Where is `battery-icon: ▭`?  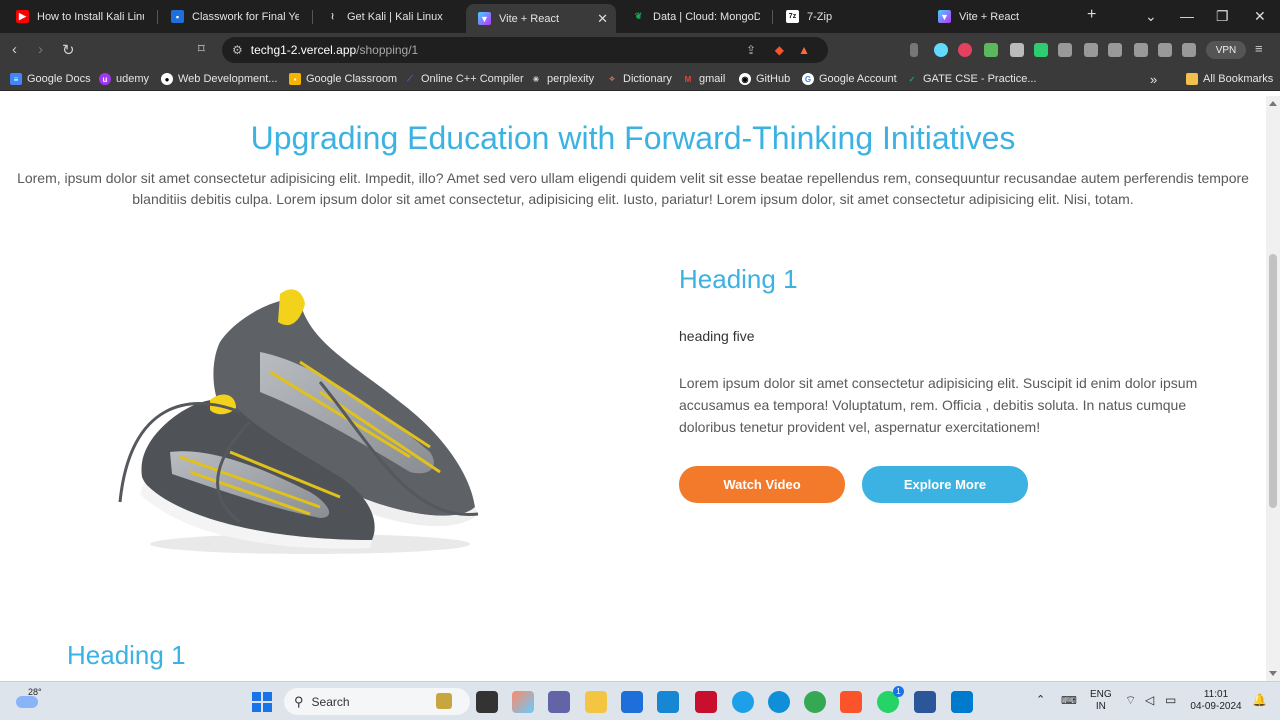 battery-icon: ▭ is located at coordinates (1170, 700).